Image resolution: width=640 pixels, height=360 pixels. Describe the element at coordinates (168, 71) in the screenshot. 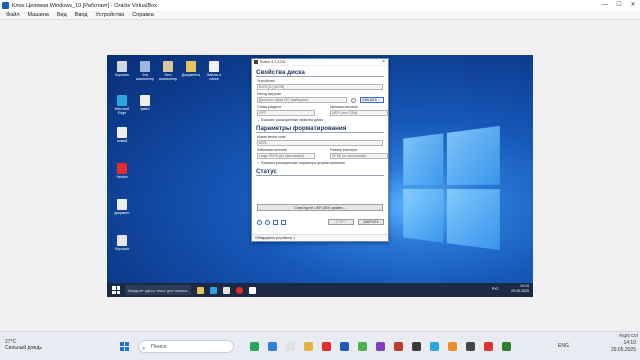

I see `desktop-icon: Этот компьютер` at that location.